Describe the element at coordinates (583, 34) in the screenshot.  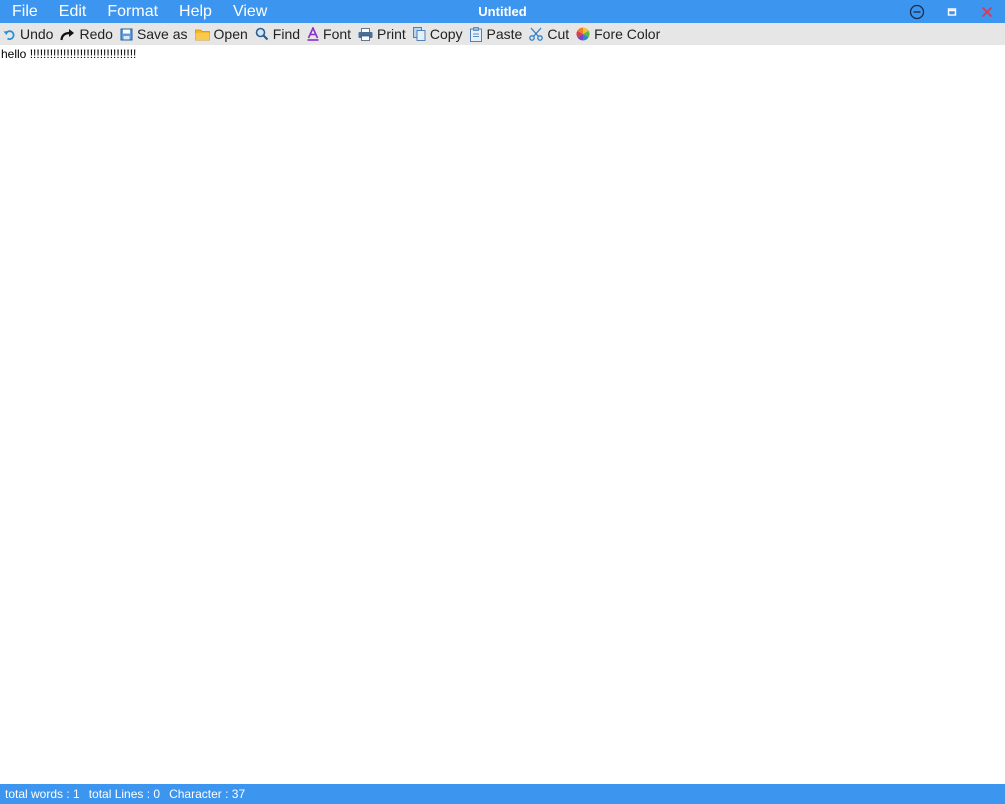
I see `color-wheel-icon` at that location.